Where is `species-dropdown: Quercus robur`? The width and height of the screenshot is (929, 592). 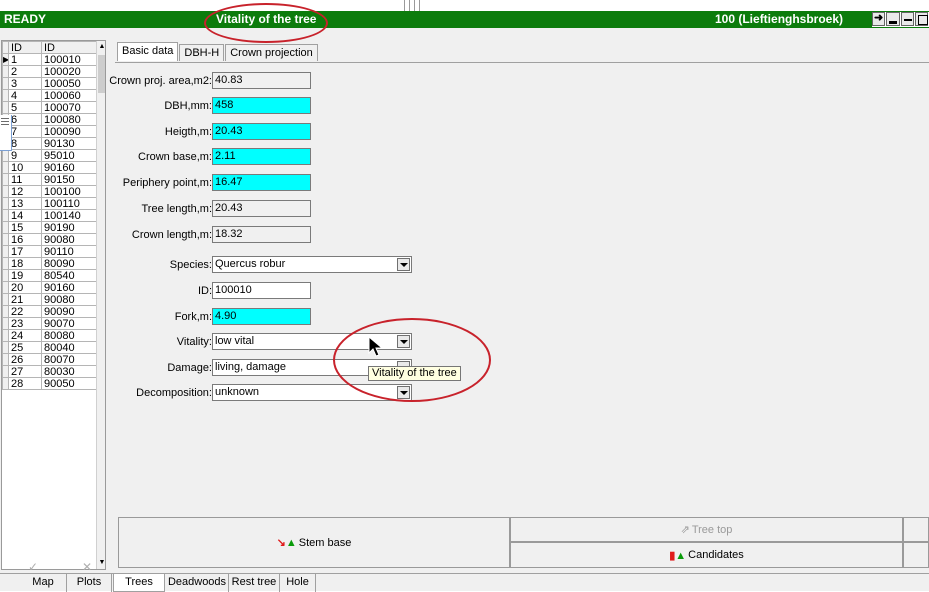 species-dropdown: Quercus robur is located at coordinates (312, 264).